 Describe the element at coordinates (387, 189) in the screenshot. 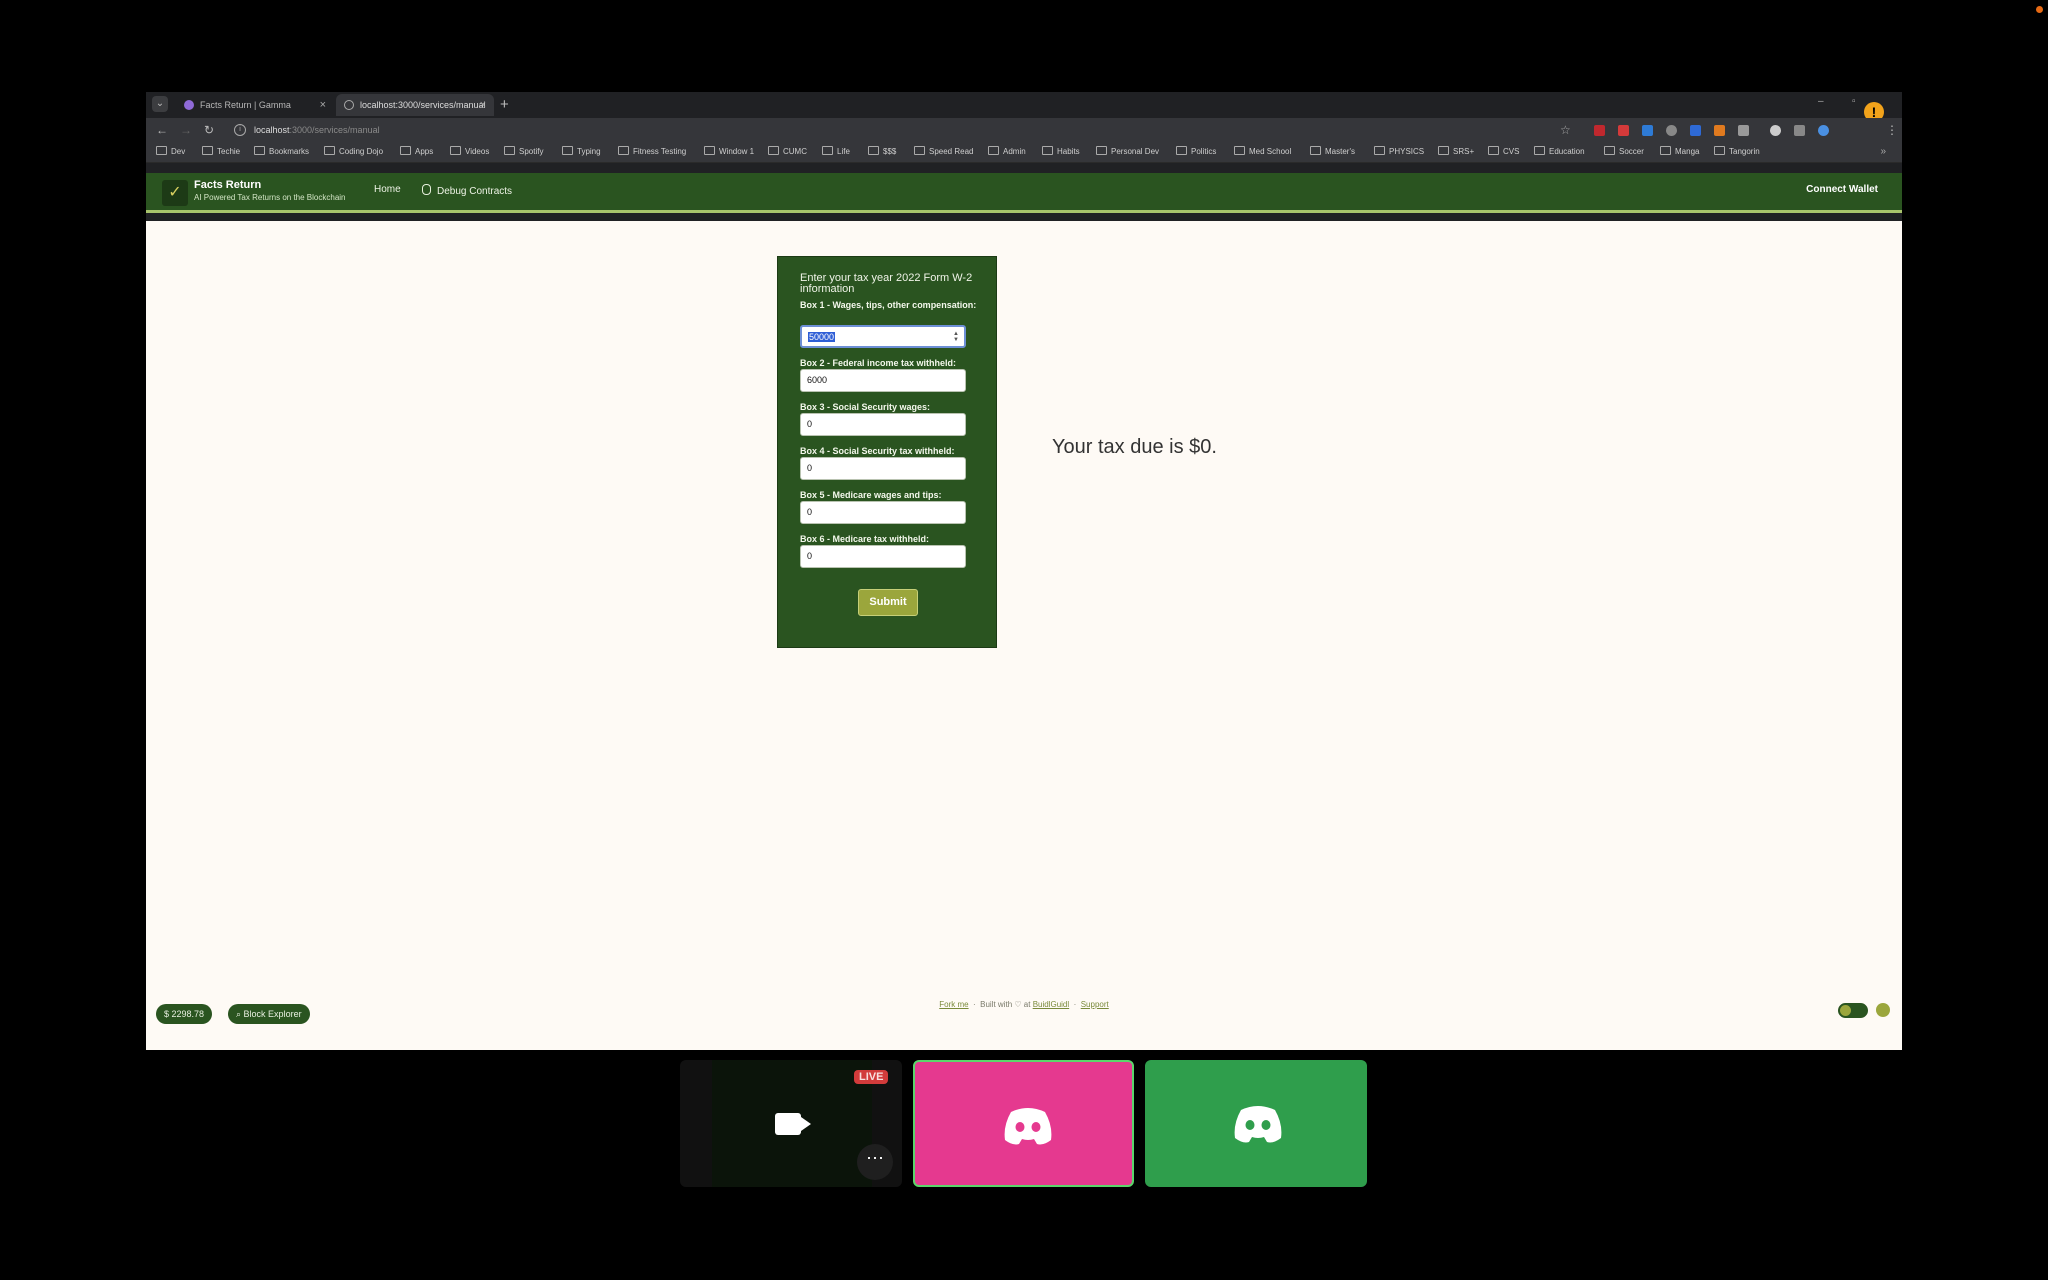

I see `nav-home: Home` at that location.